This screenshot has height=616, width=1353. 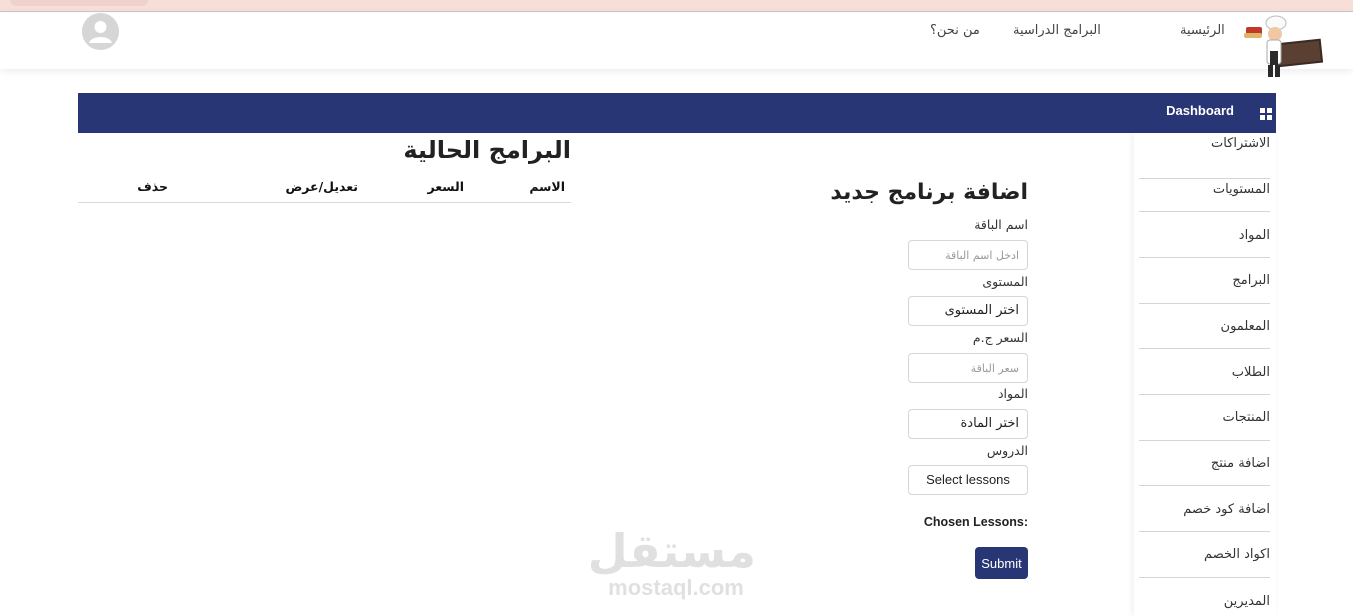 What do you see at coordinates (968, 480) in the screenshot?
I see `lessons-select: Select lessons` at bounding box center [968, 480].